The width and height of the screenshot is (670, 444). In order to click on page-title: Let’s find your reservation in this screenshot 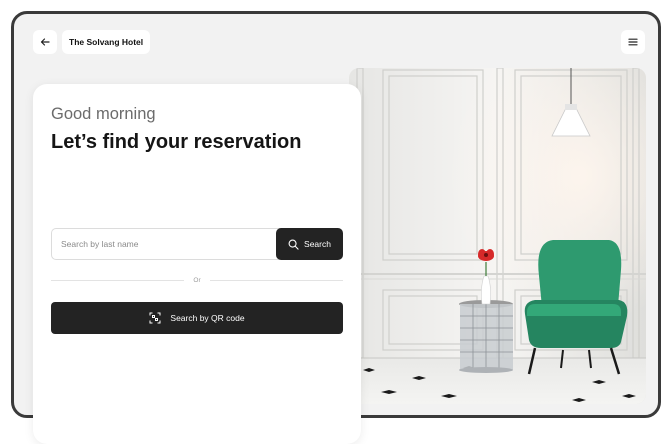, I will do `click(176, 142)`.